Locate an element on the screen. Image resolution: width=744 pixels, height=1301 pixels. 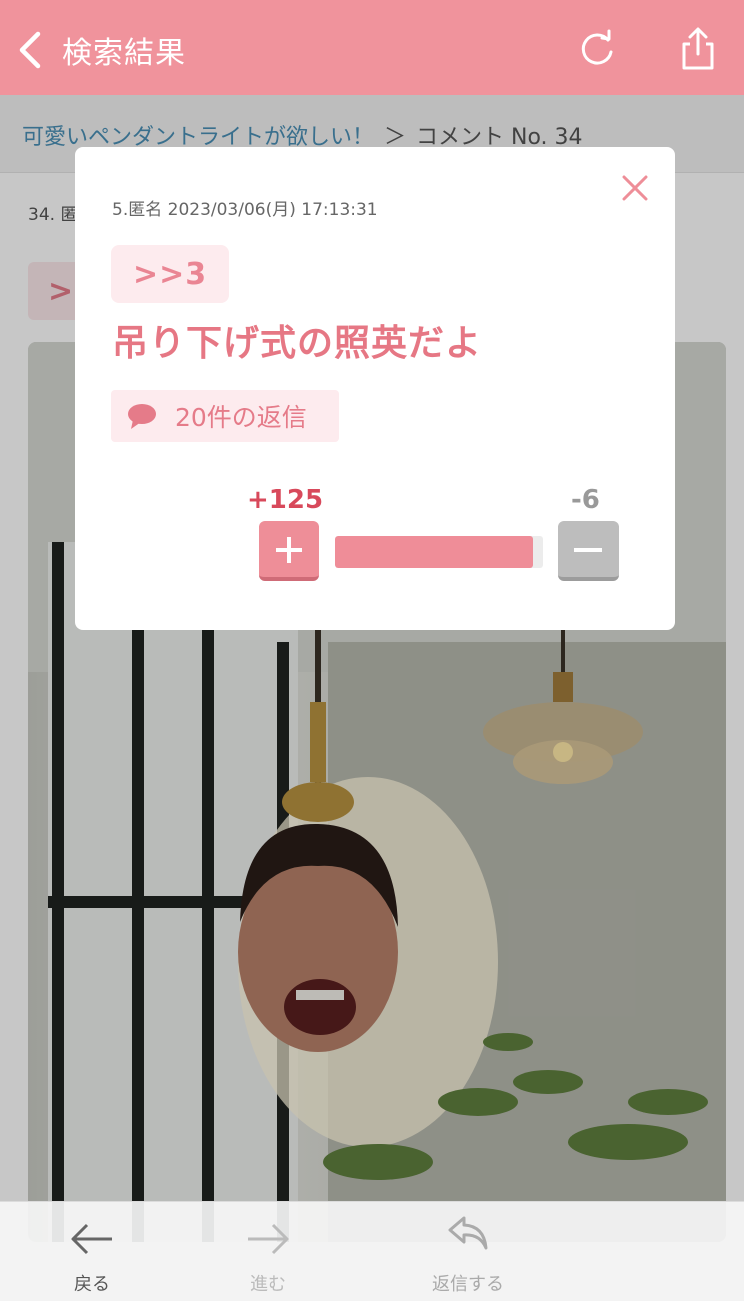
app-header: 検索結果 is located at coordinates (372, 47).